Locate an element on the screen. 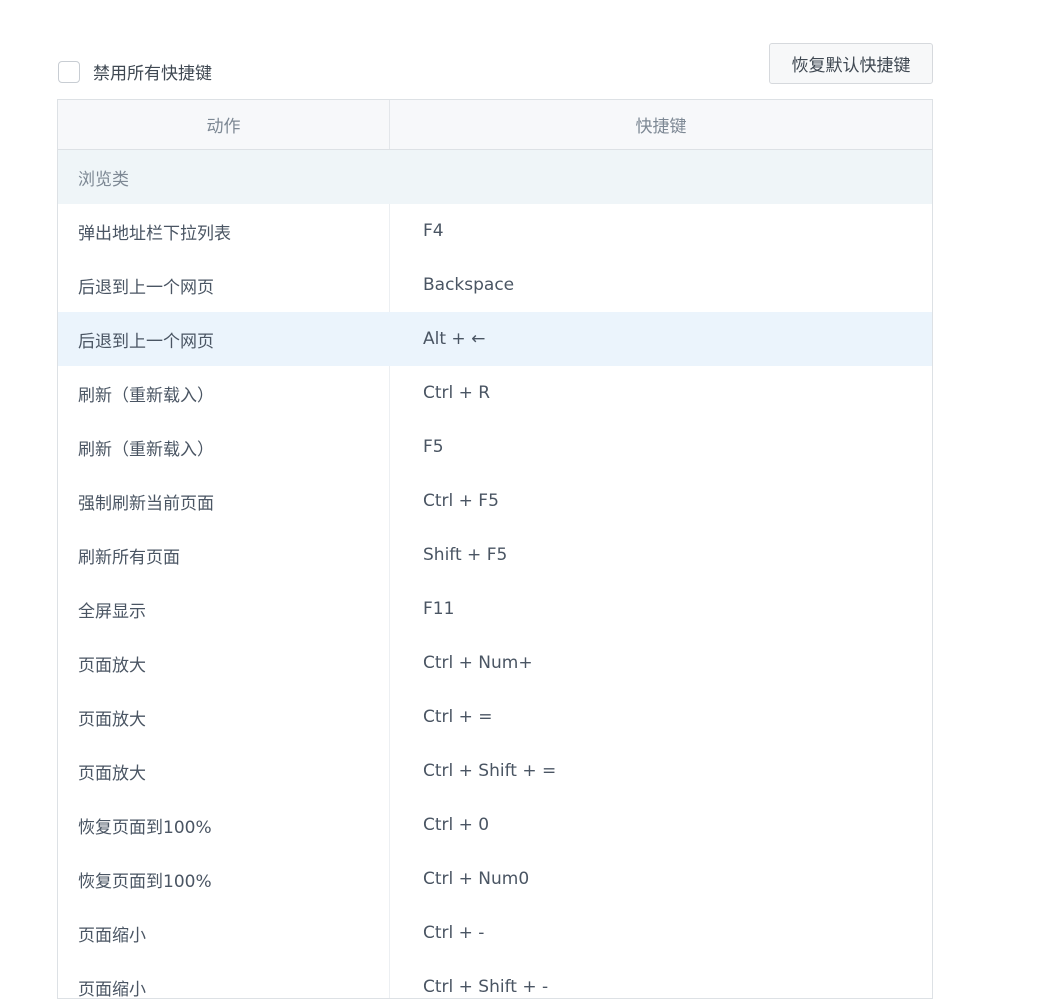  table-row: 页面放大 Ctrl + = is located at coordinates (495, 717).